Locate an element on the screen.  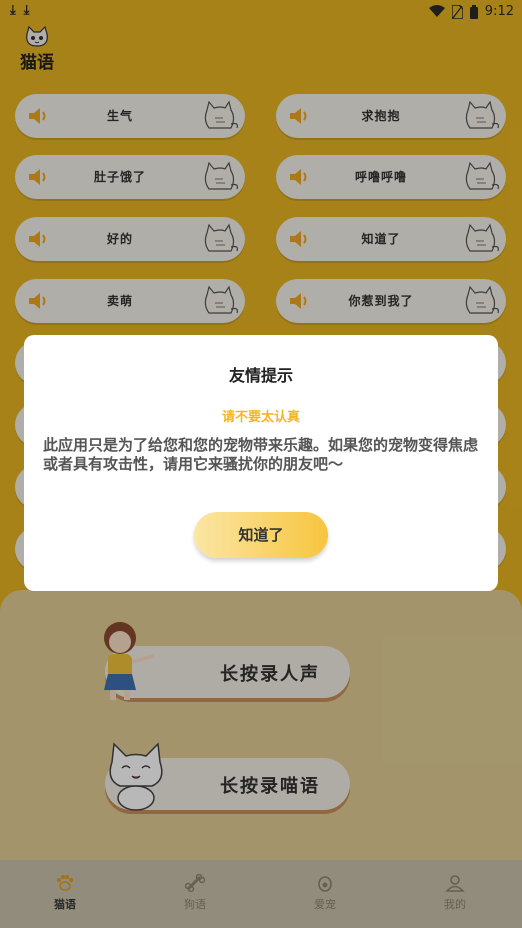
got-it-button: 知道了 is located at coordinates (261, 535).